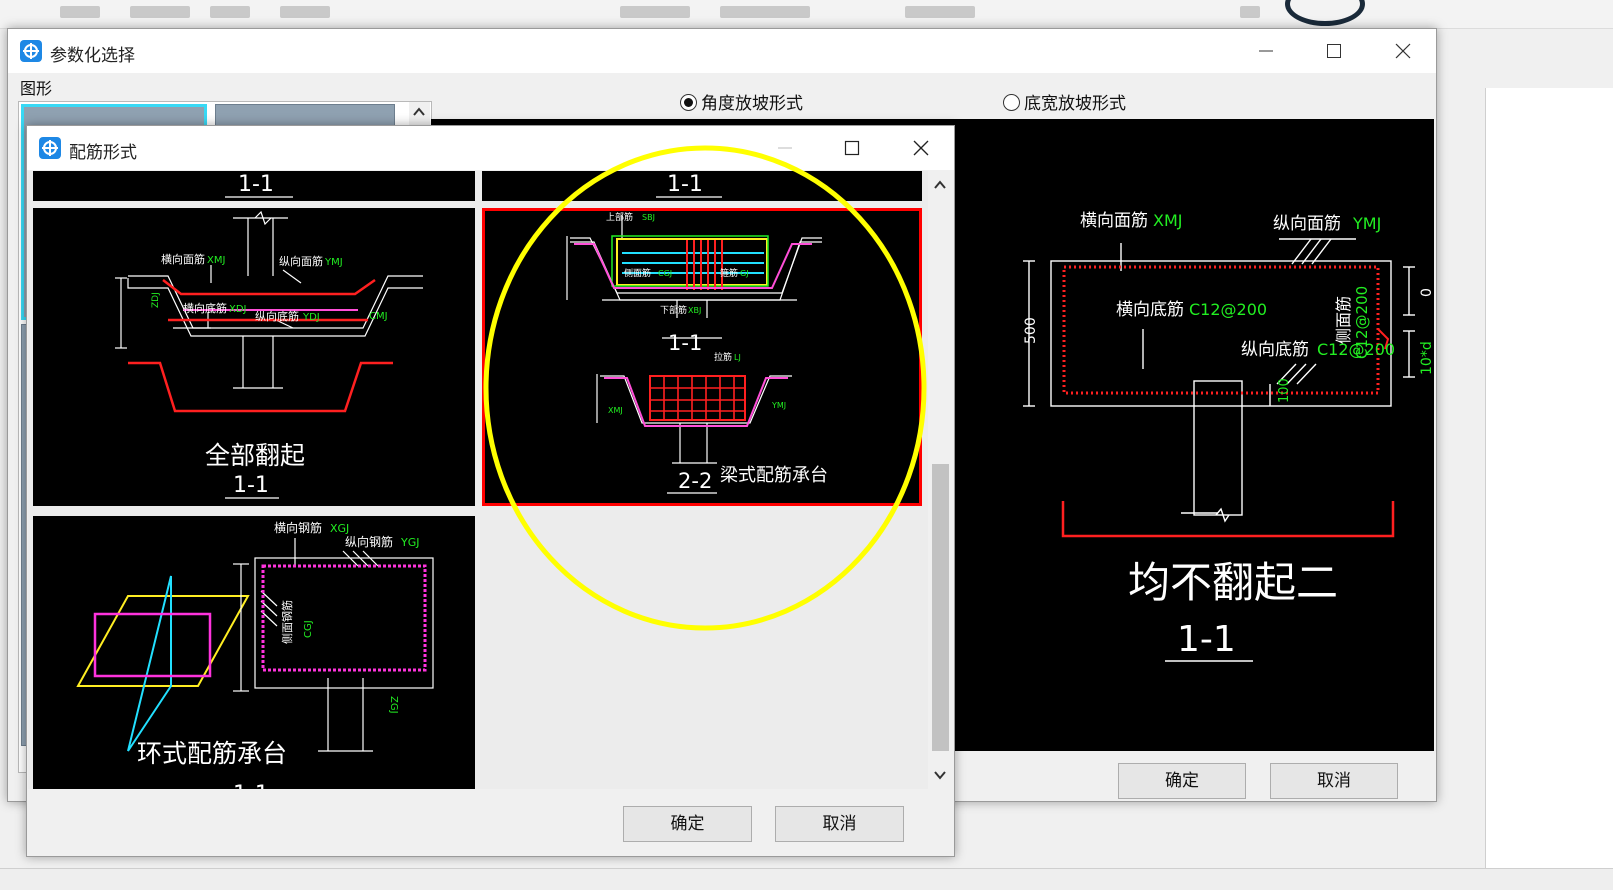 Image resolution: width=1613 pixels, height=890 pixels. What do you see at coordinates (806, 879) in the screenshot?
I see `status-bar` at bounding box center [806, 879].